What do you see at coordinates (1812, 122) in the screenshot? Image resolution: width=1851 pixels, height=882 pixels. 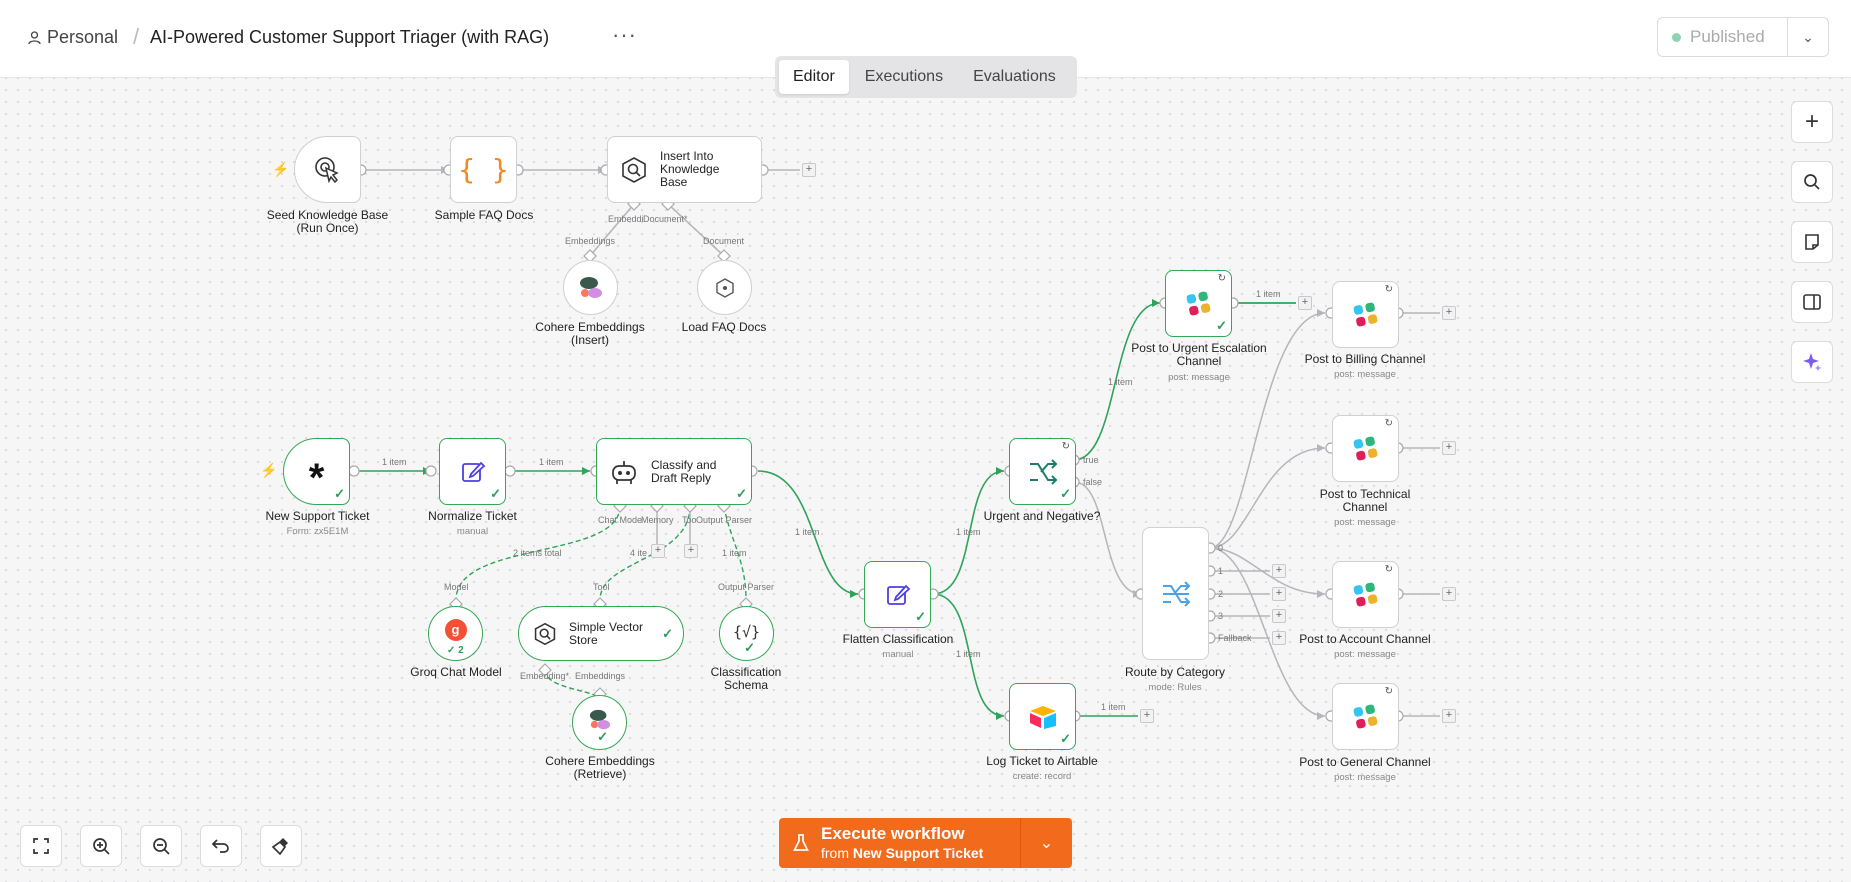 I see `add-node-button: +` at bounding box center [1812, 122].